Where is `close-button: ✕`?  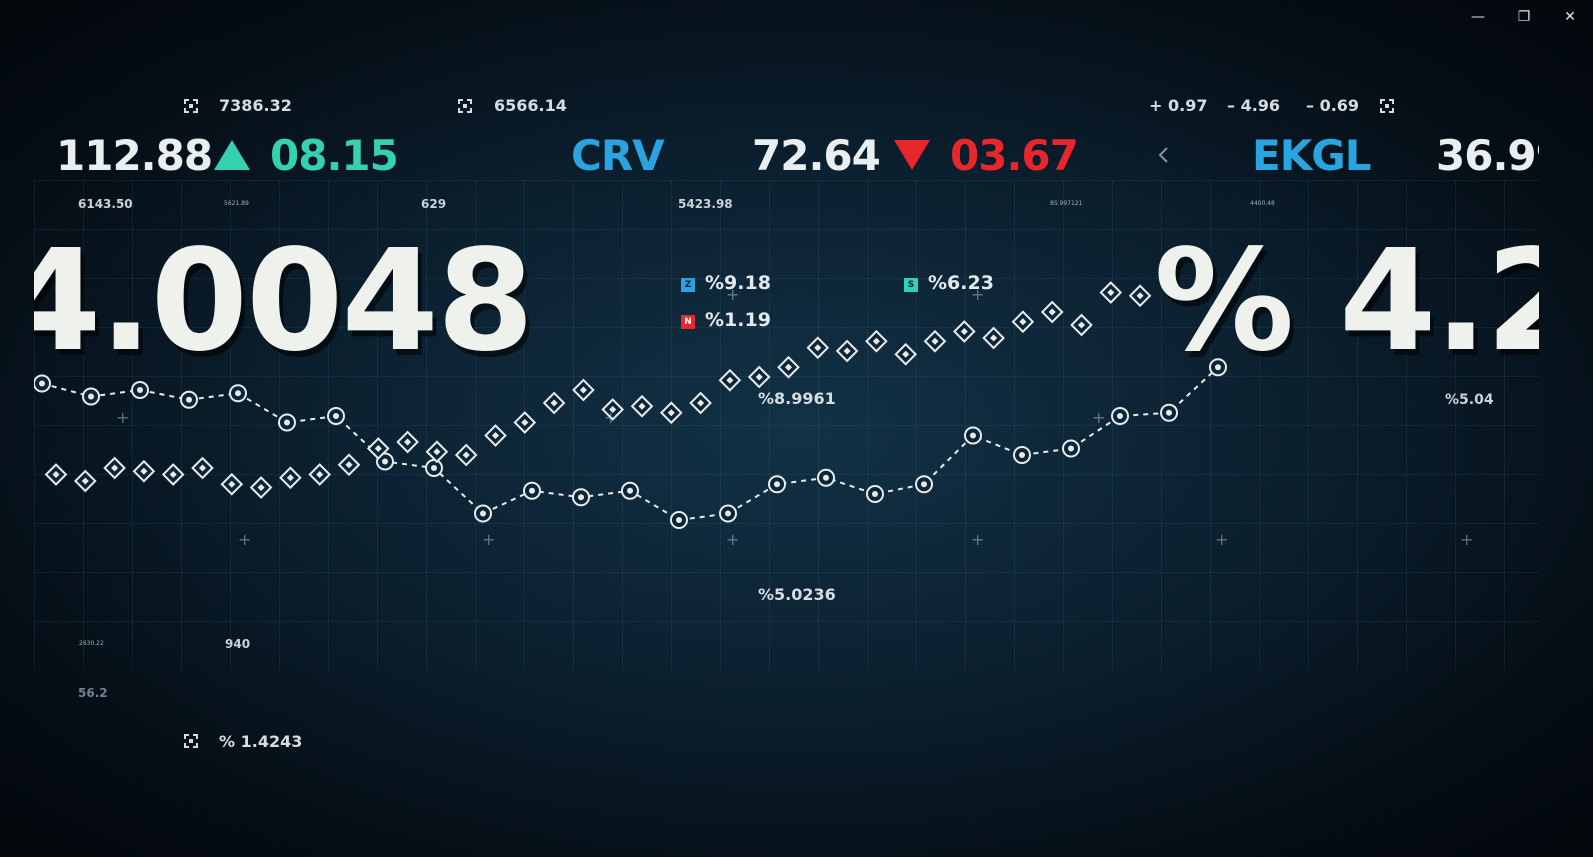
close-button: ✕ is located at coordinates (1570, 17).